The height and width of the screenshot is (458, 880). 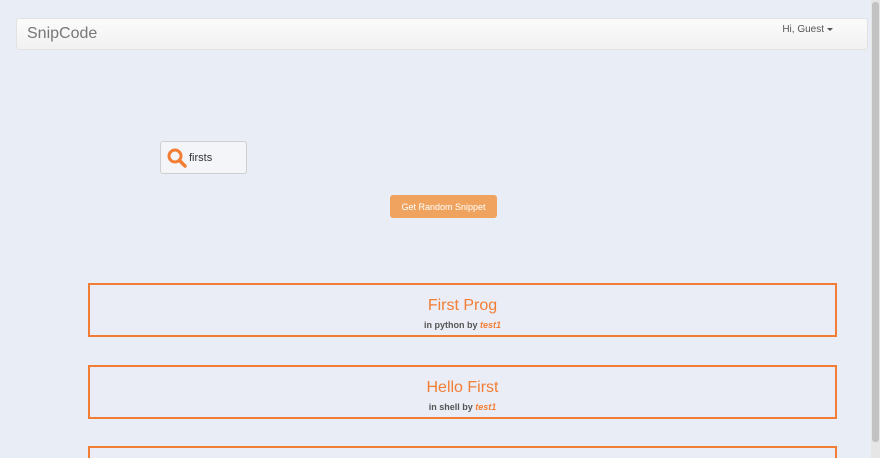 I want to click on snippet-title: First Prog, so click(x=462, y=306).